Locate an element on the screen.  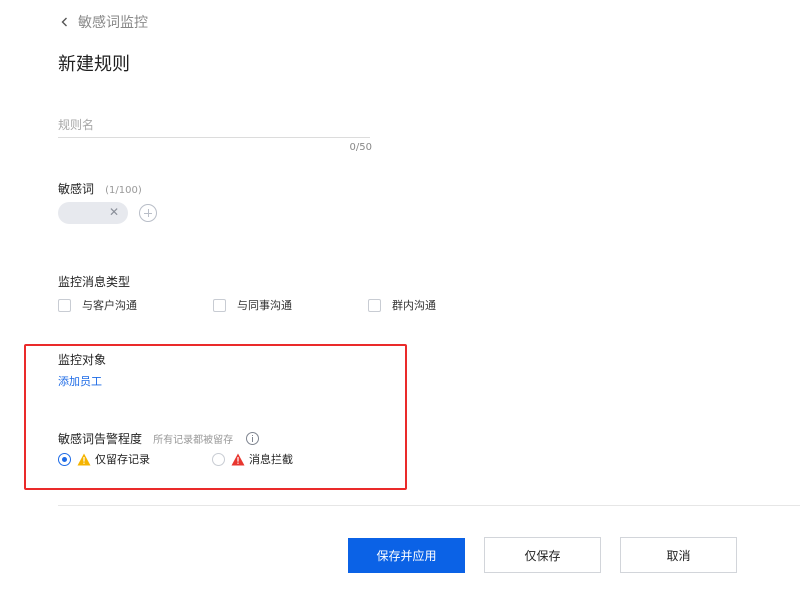
sensitive-words-count: (1/100) is located at coordinates (123, 190).